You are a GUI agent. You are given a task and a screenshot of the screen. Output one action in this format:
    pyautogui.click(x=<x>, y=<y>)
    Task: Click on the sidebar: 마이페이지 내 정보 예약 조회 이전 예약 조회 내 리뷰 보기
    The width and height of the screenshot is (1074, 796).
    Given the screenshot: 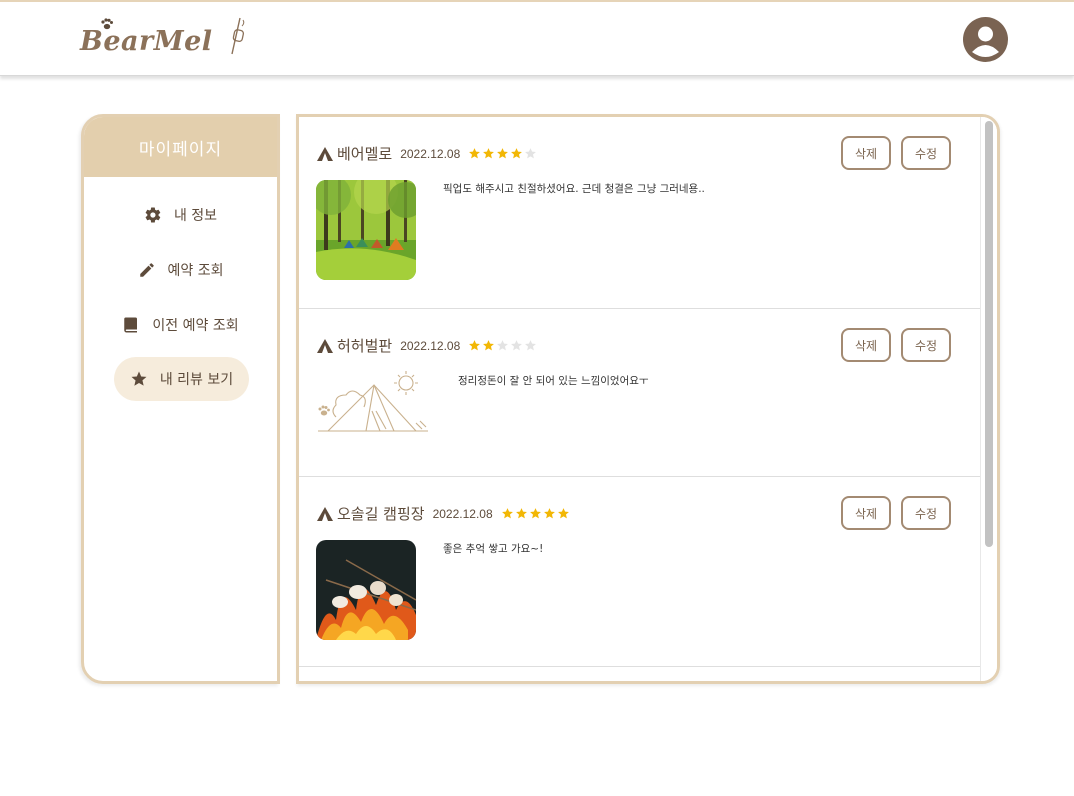 What is the action you would take?
    pyautogui.click(x=180, y=399)
    